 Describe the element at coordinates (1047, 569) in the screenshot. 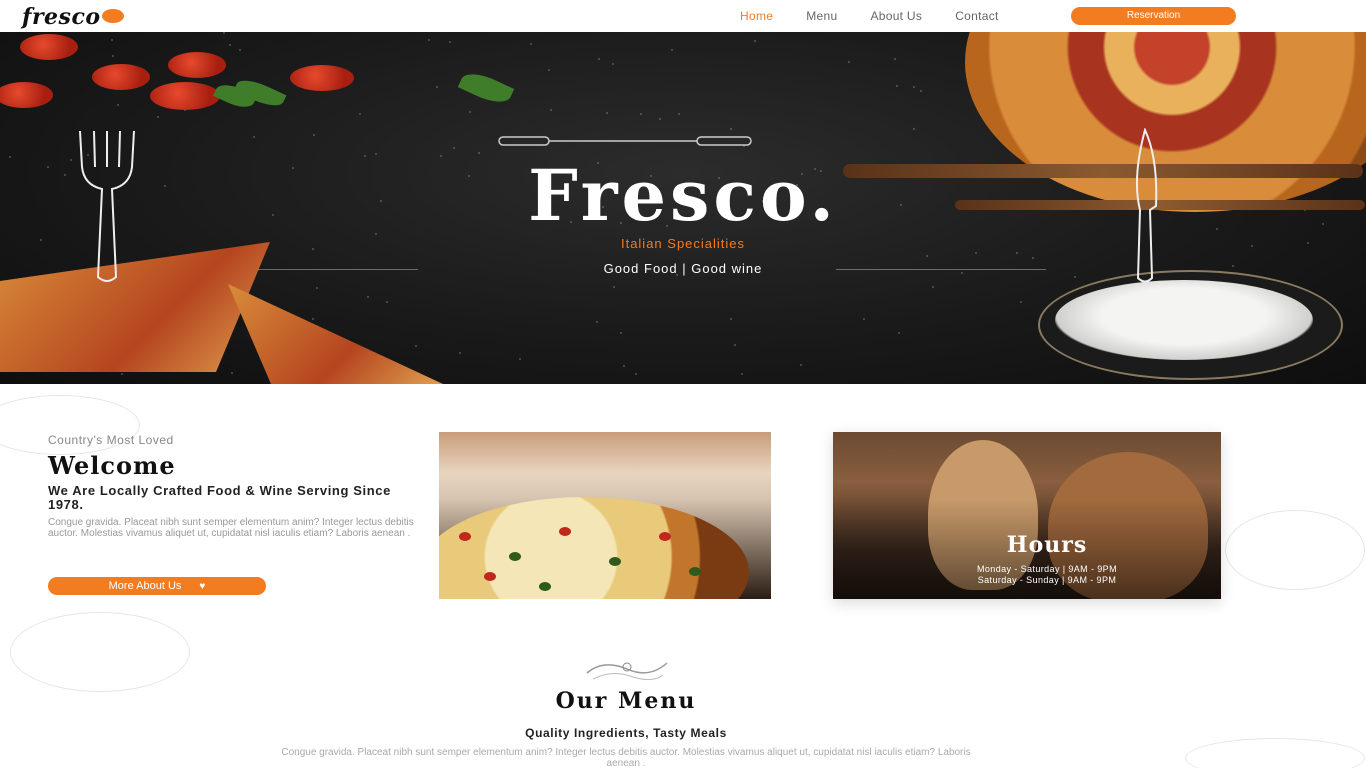

I see `hours-line-weekday: Monday - Saturday | 9AM - 9PM` at that location.